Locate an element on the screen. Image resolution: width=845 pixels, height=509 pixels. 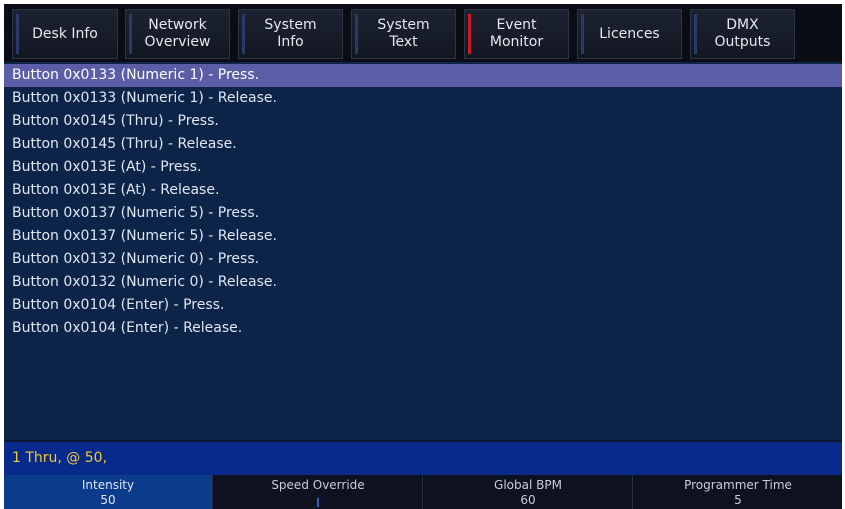
tab-label: Licences is located at coordinates (629, 33).